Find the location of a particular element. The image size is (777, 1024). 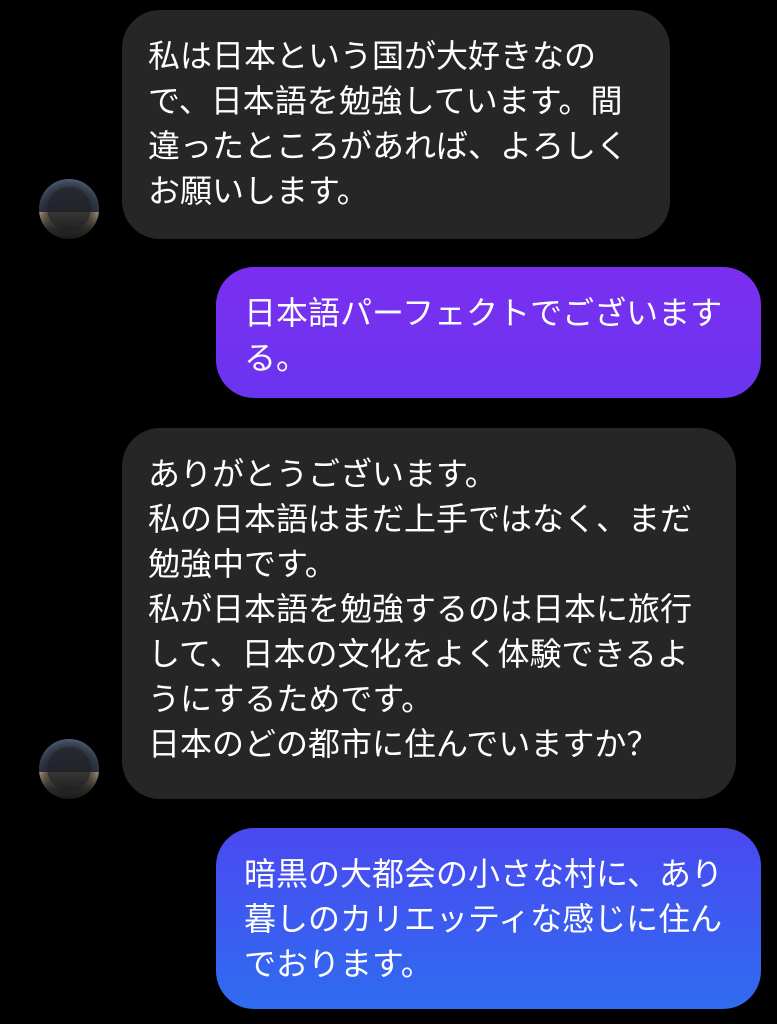

outgoing-message-bubble: 暗黒の大都会の小さな村に、あり暮しのカリエッティな感じに住んでおります。 is located at coordinates (488, 918).